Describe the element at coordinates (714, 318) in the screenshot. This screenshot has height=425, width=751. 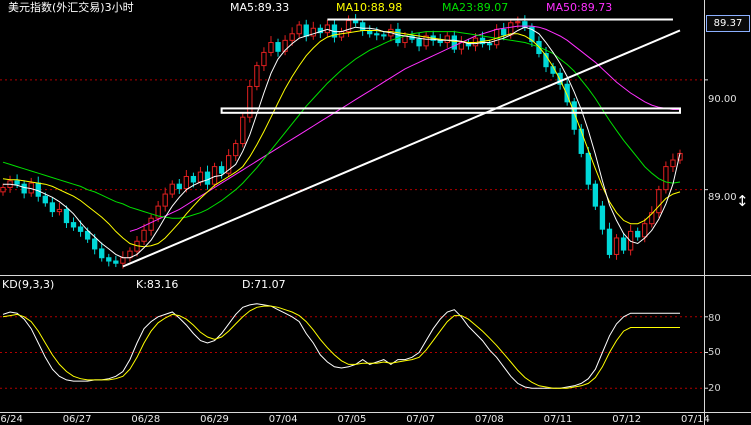
I see `kd-tick-80: 80` at that location.